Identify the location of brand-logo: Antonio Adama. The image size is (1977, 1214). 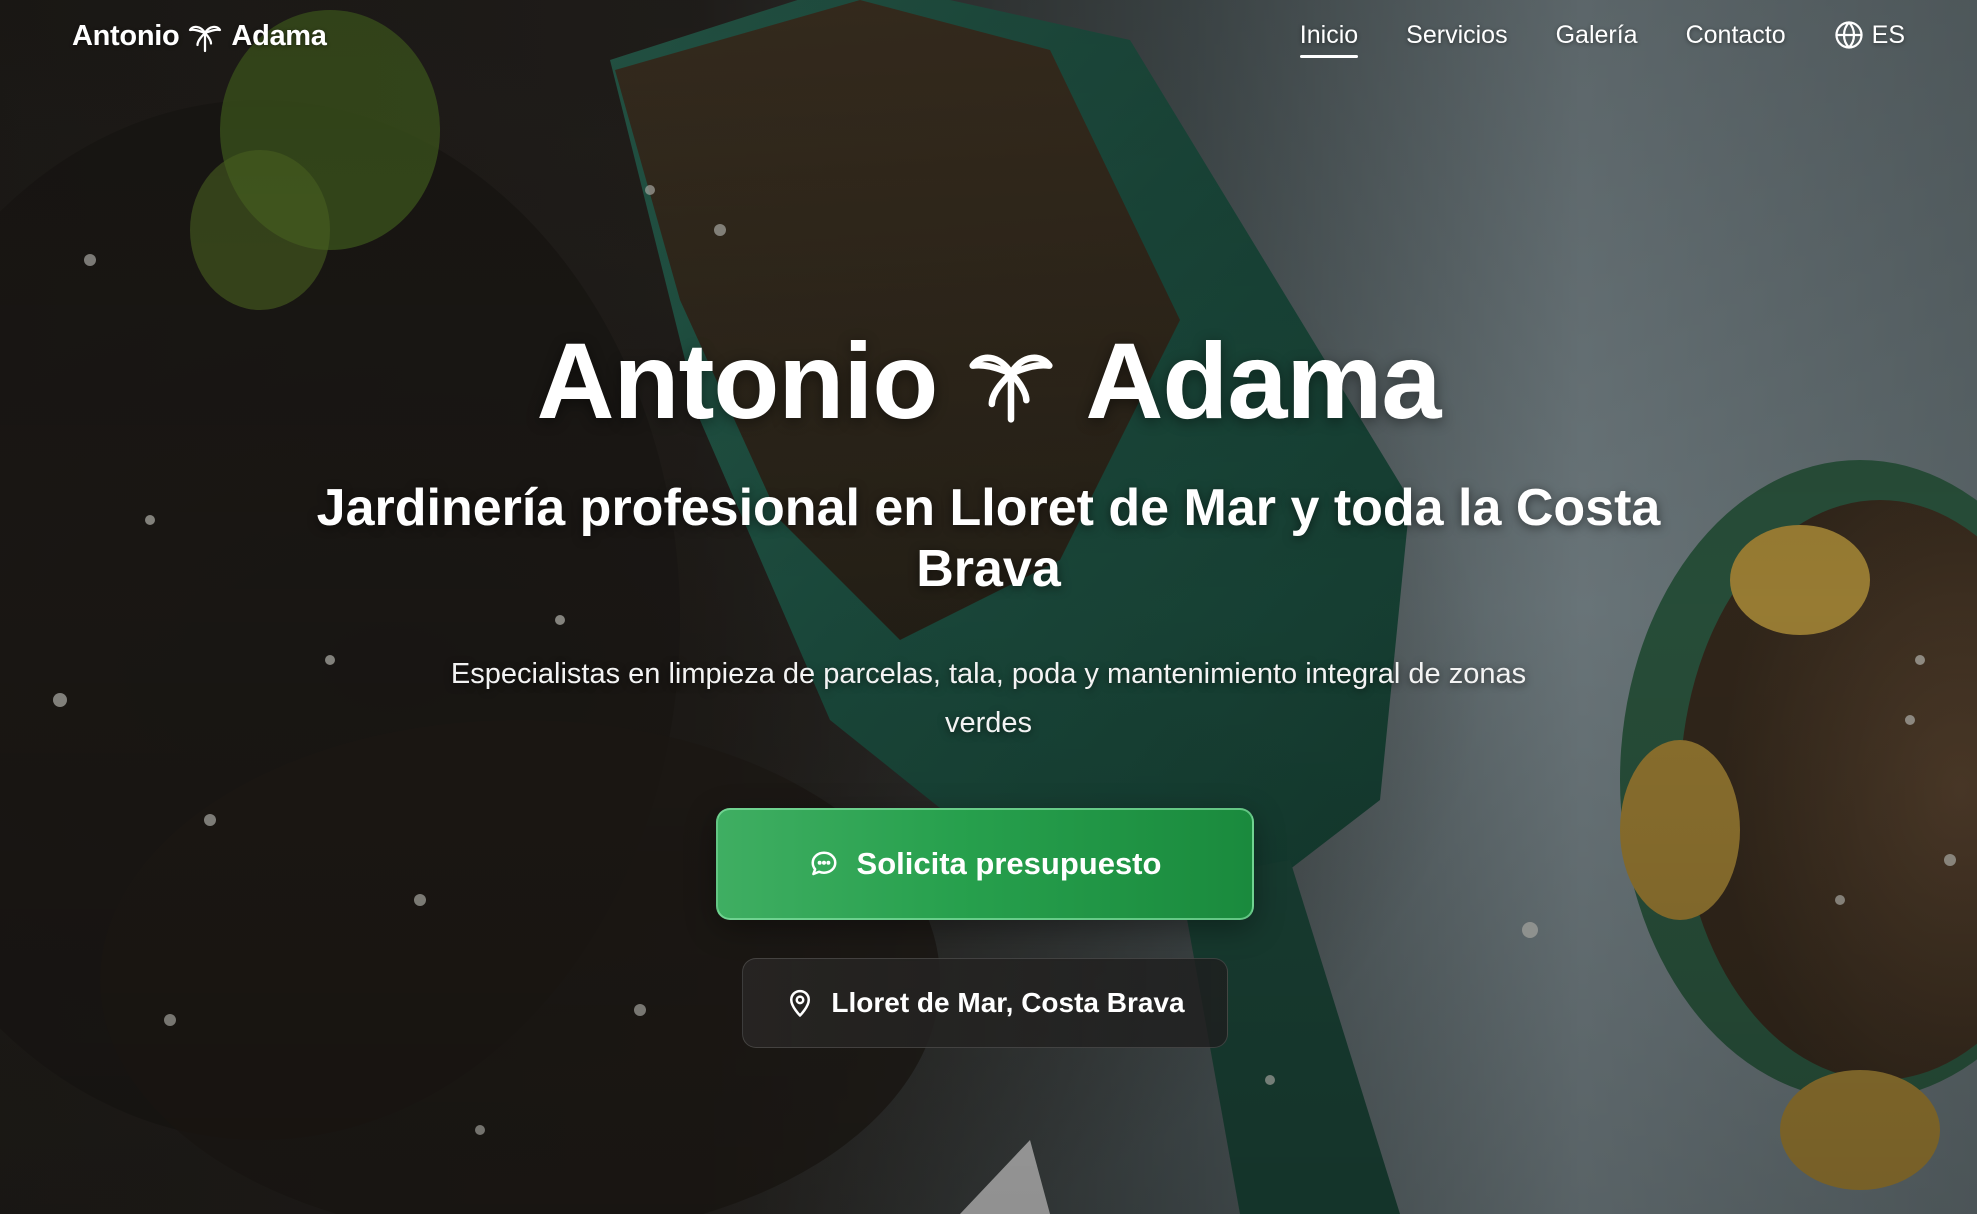
(199, 36).